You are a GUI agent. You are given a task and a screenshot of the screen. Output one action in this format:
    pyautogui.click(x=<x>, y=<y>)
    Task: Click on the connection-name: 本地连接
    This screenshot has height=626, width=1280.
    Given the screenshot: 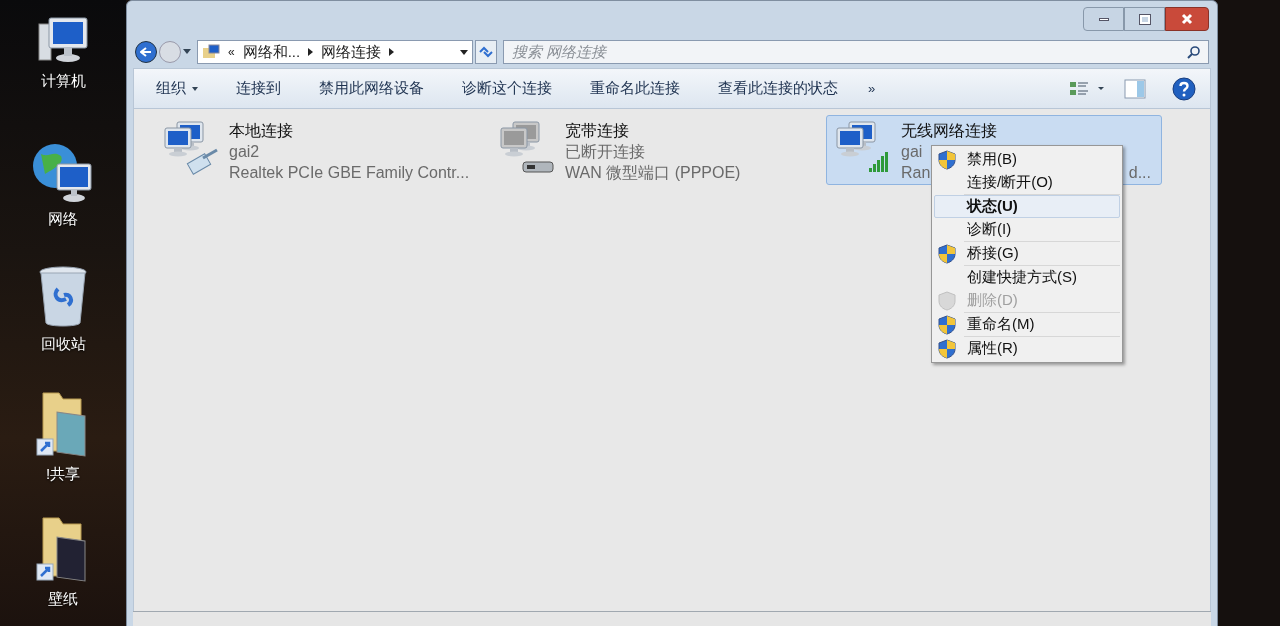 What is the action you would take?
    pyautogui.click(x=261, y=131)
    